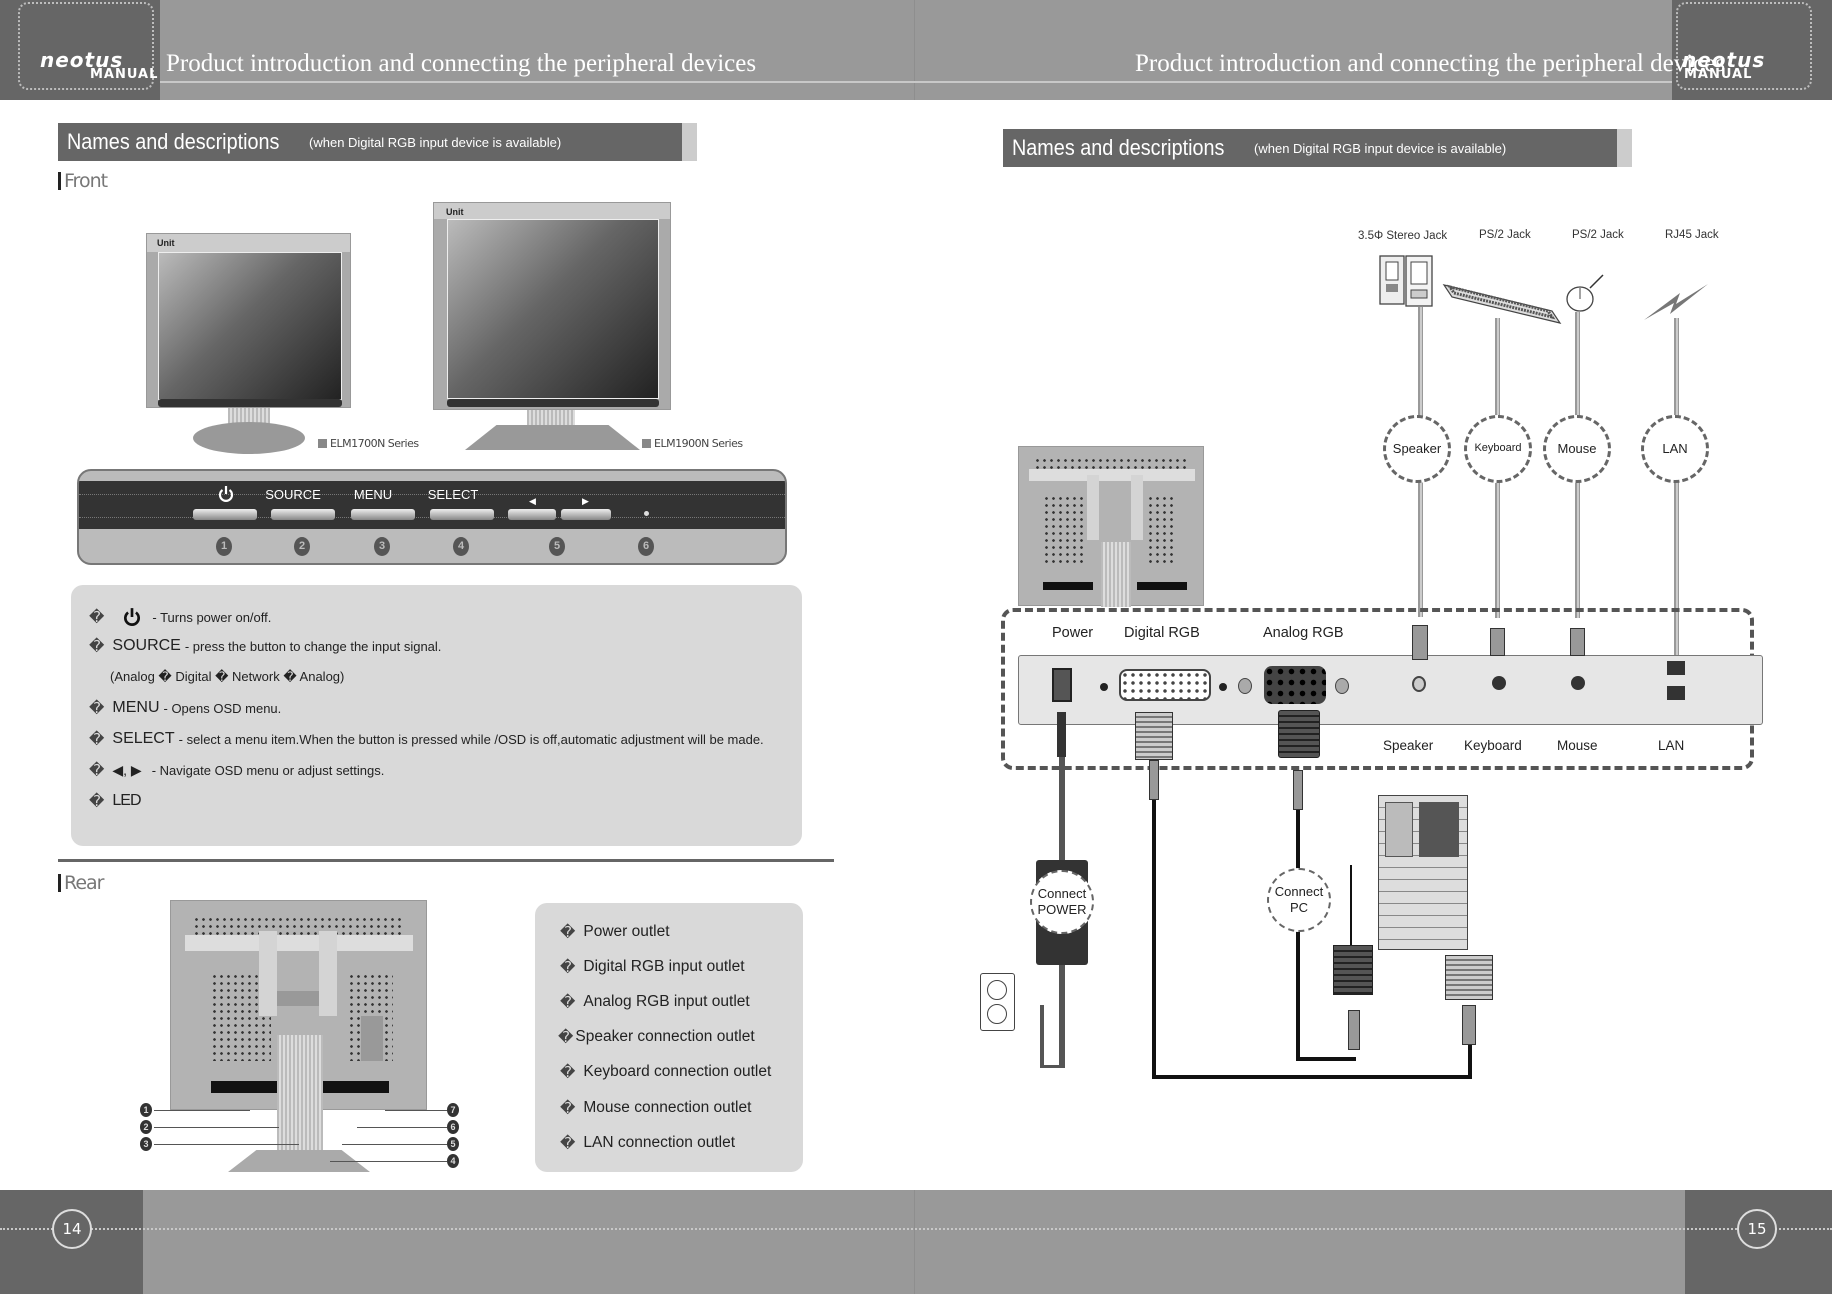  Describe the element at coordinates (666, 1072) in the screenshot. I see `rear-desc-row: � Keyboard connection outlet` at that location.